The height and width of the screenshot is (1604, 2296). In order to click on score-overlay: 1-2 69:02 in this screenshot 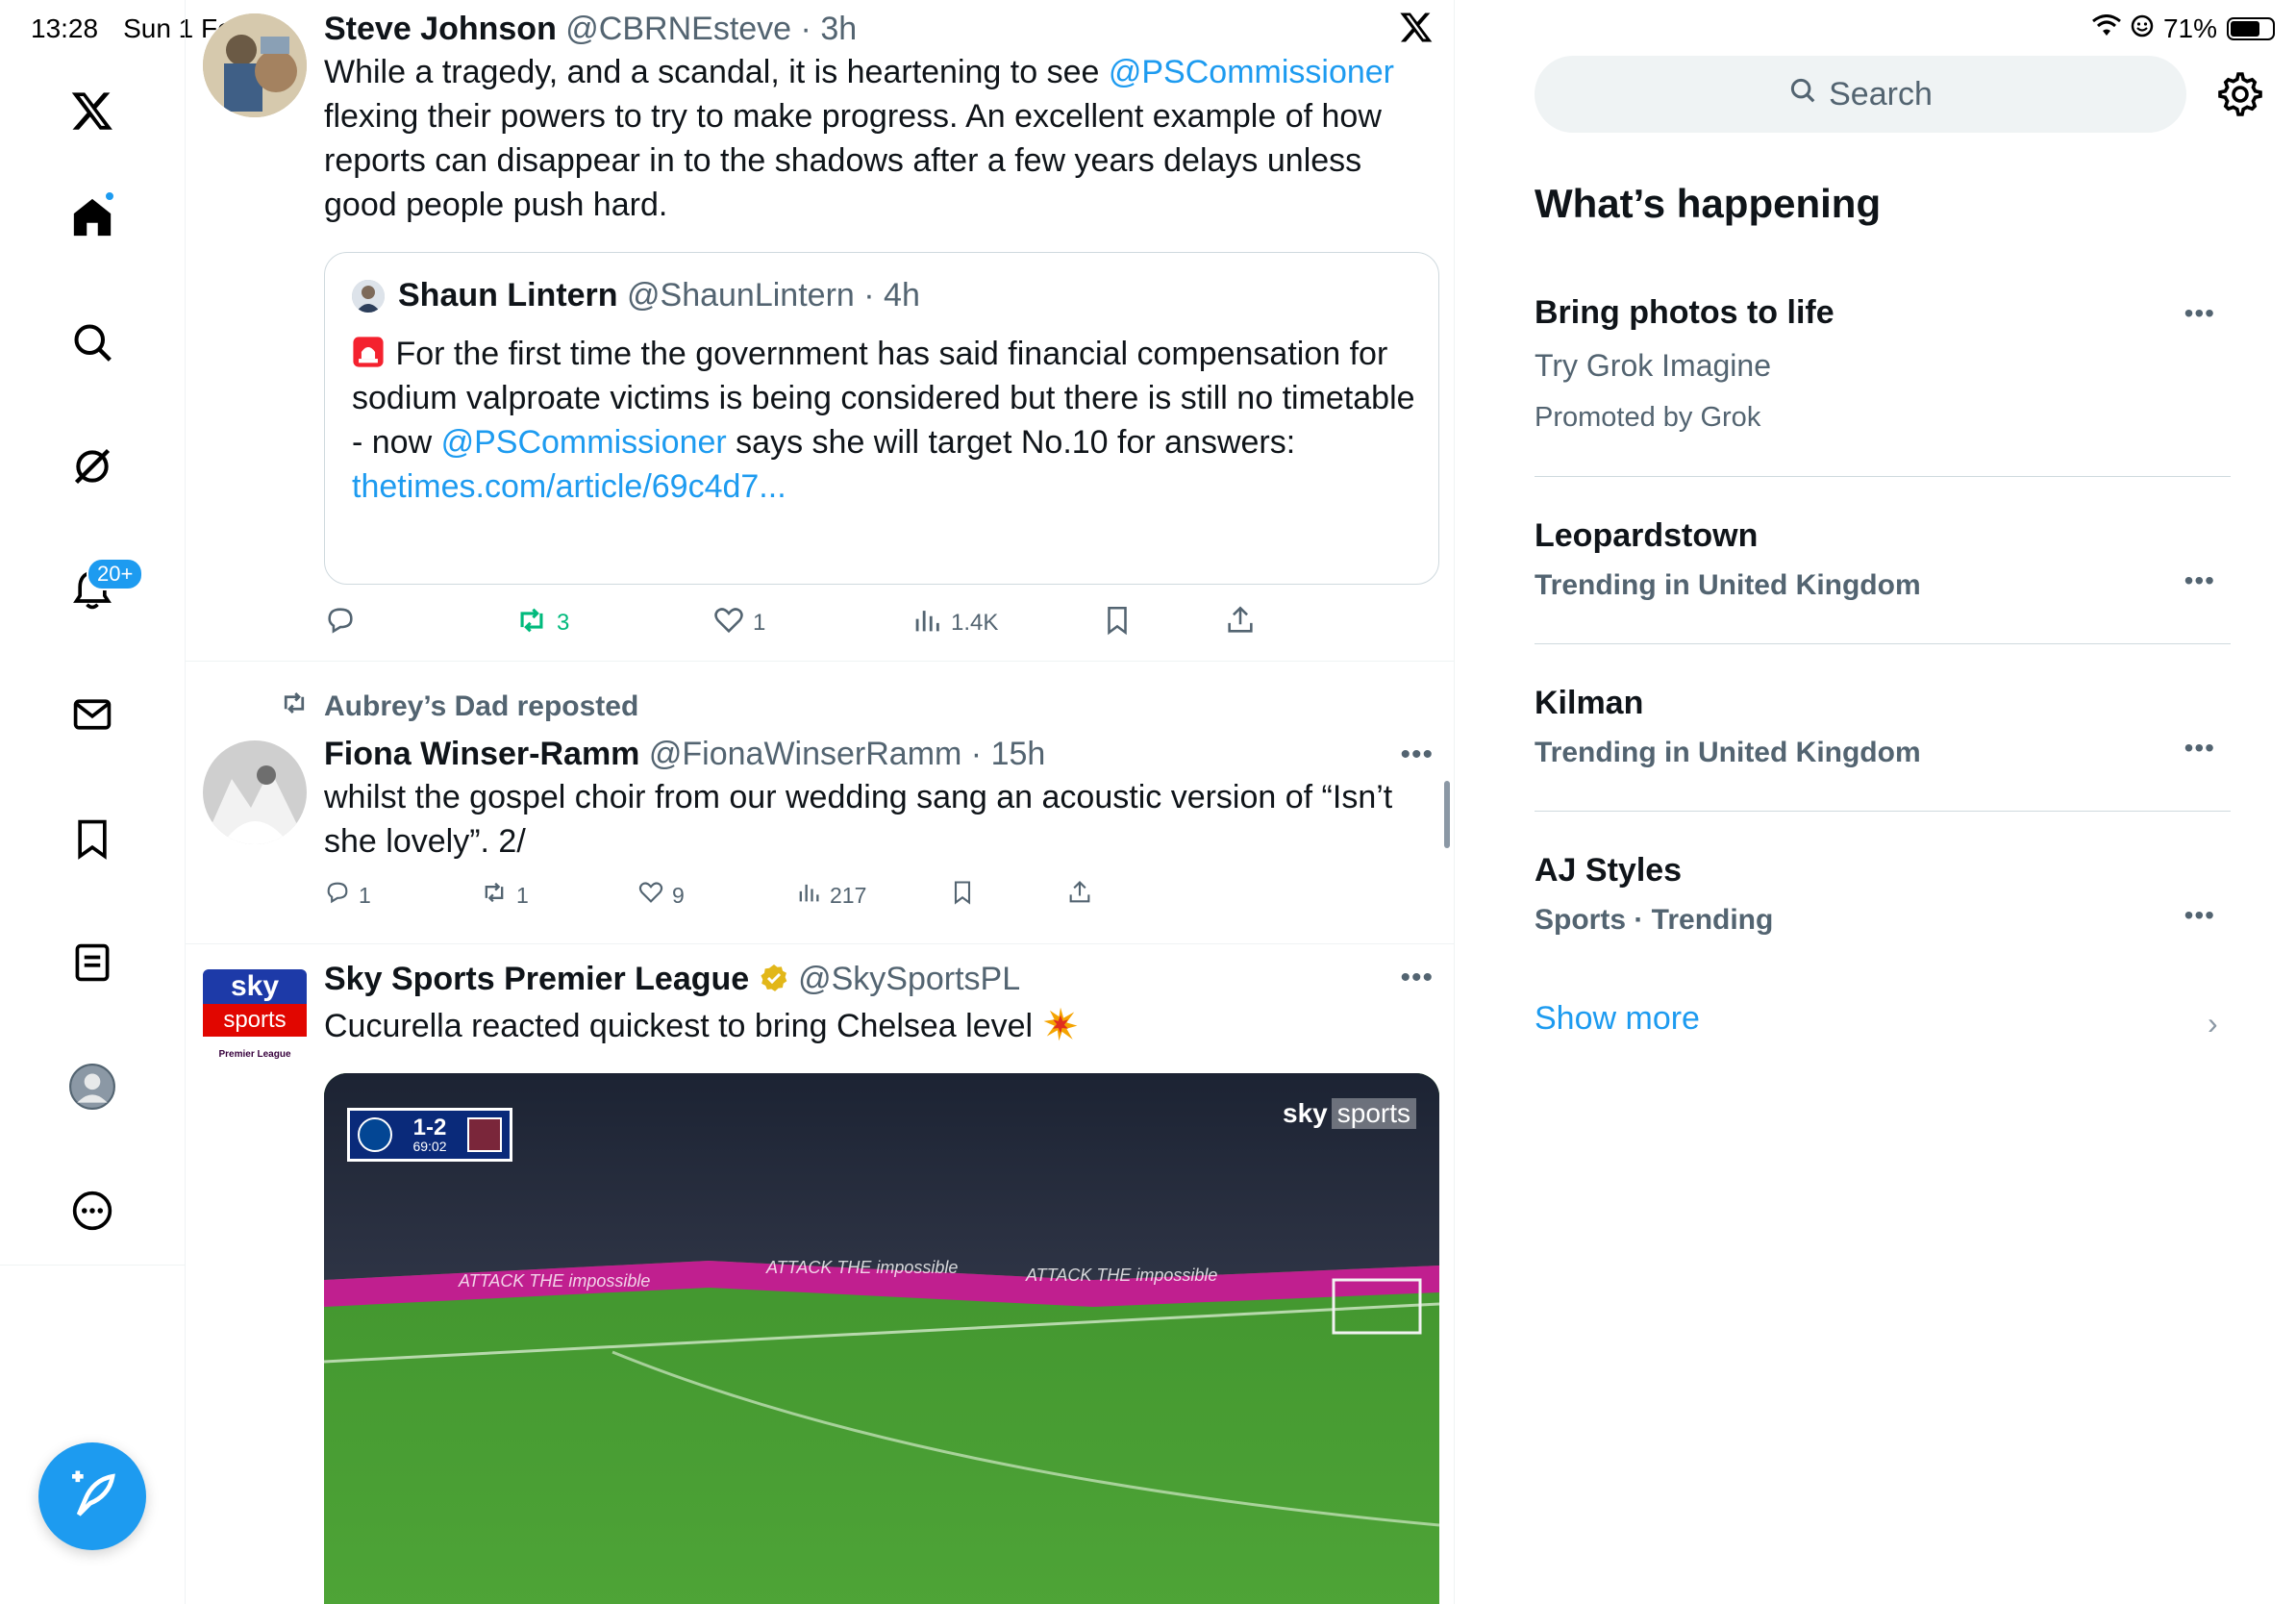, I will do `click(429, 1135)`.